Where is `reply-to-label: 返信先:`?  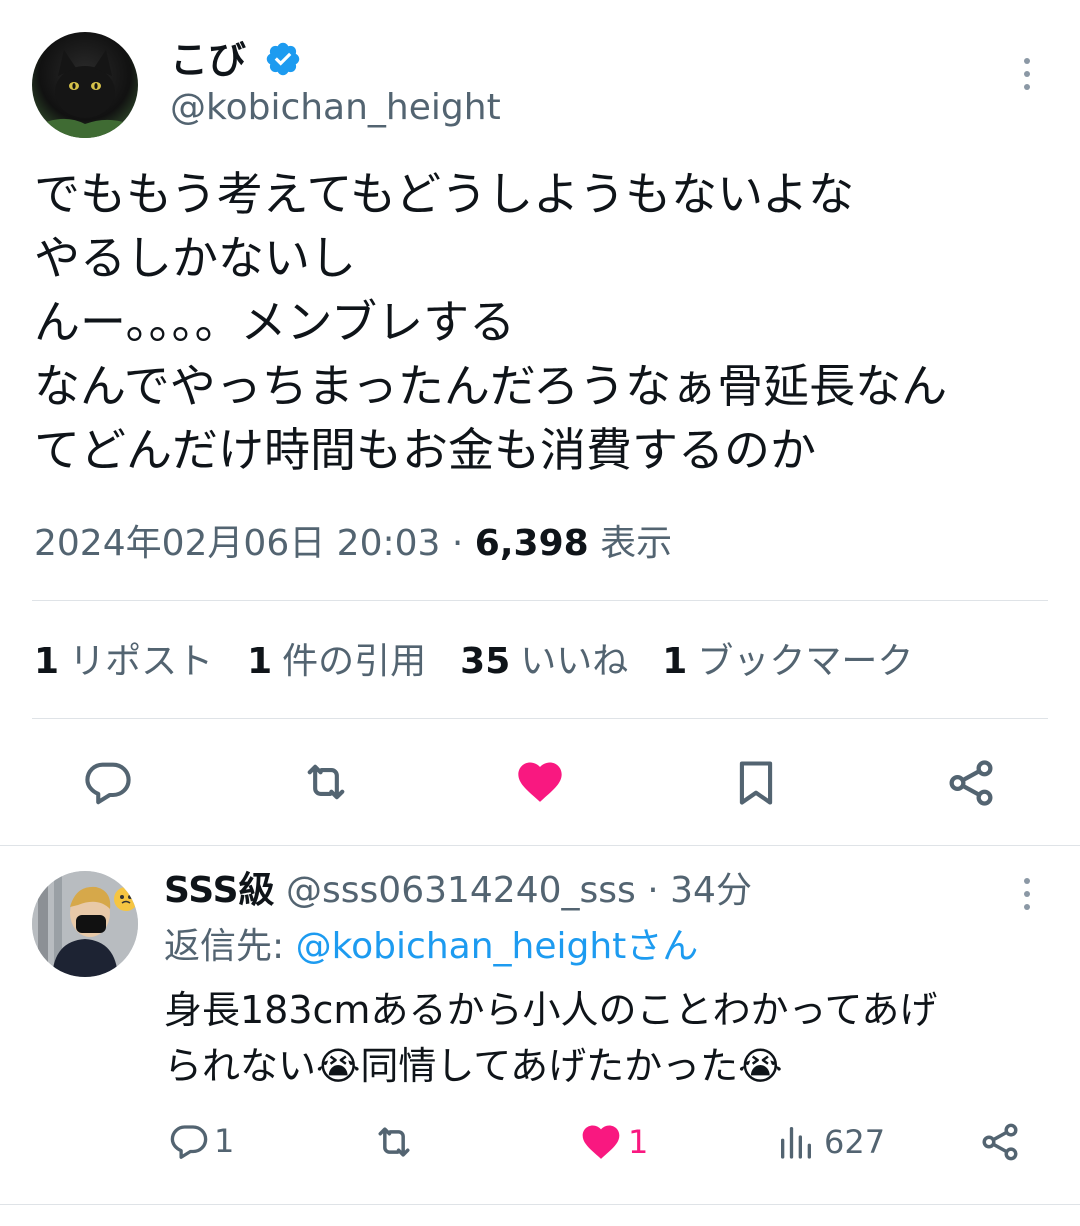
reply-to-label: 返信先: is located at coordinates (224, 946).